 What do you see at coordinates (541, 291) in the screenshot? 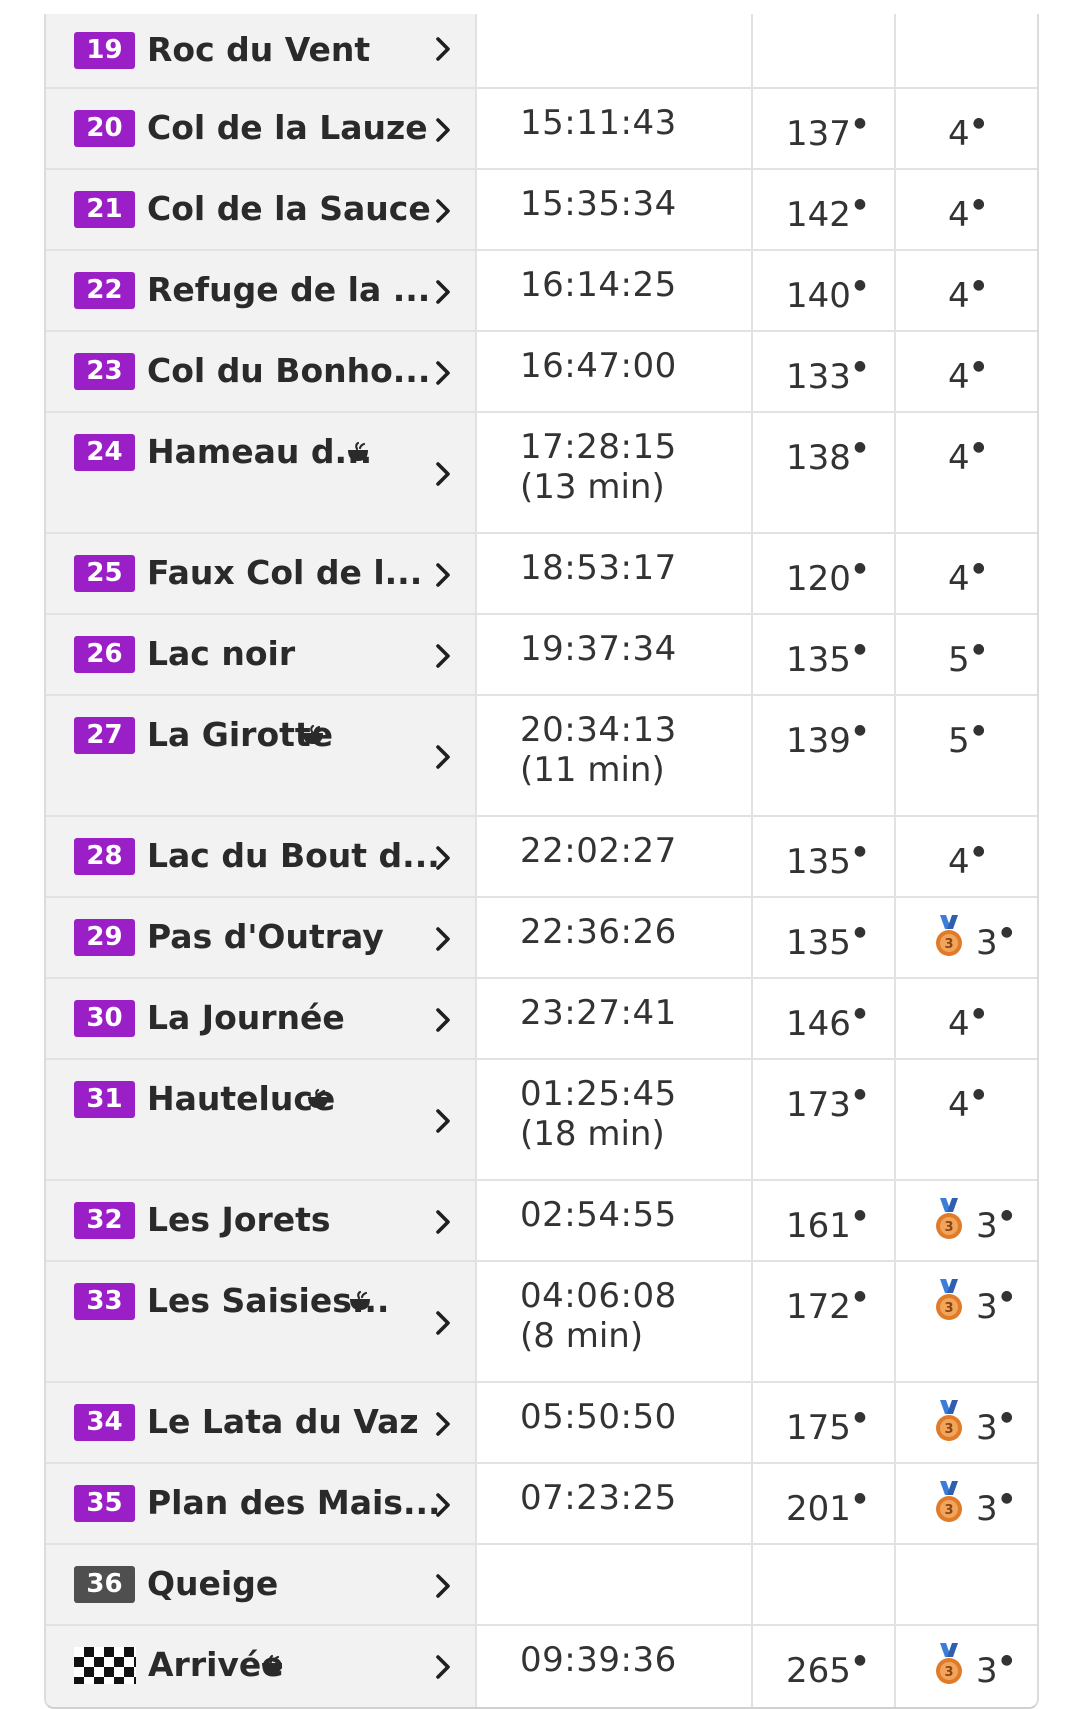
I see `table-row: 22 Refuge de la ... 16:14:25 140 ● 4 ●` at bounding box center [541, 291].